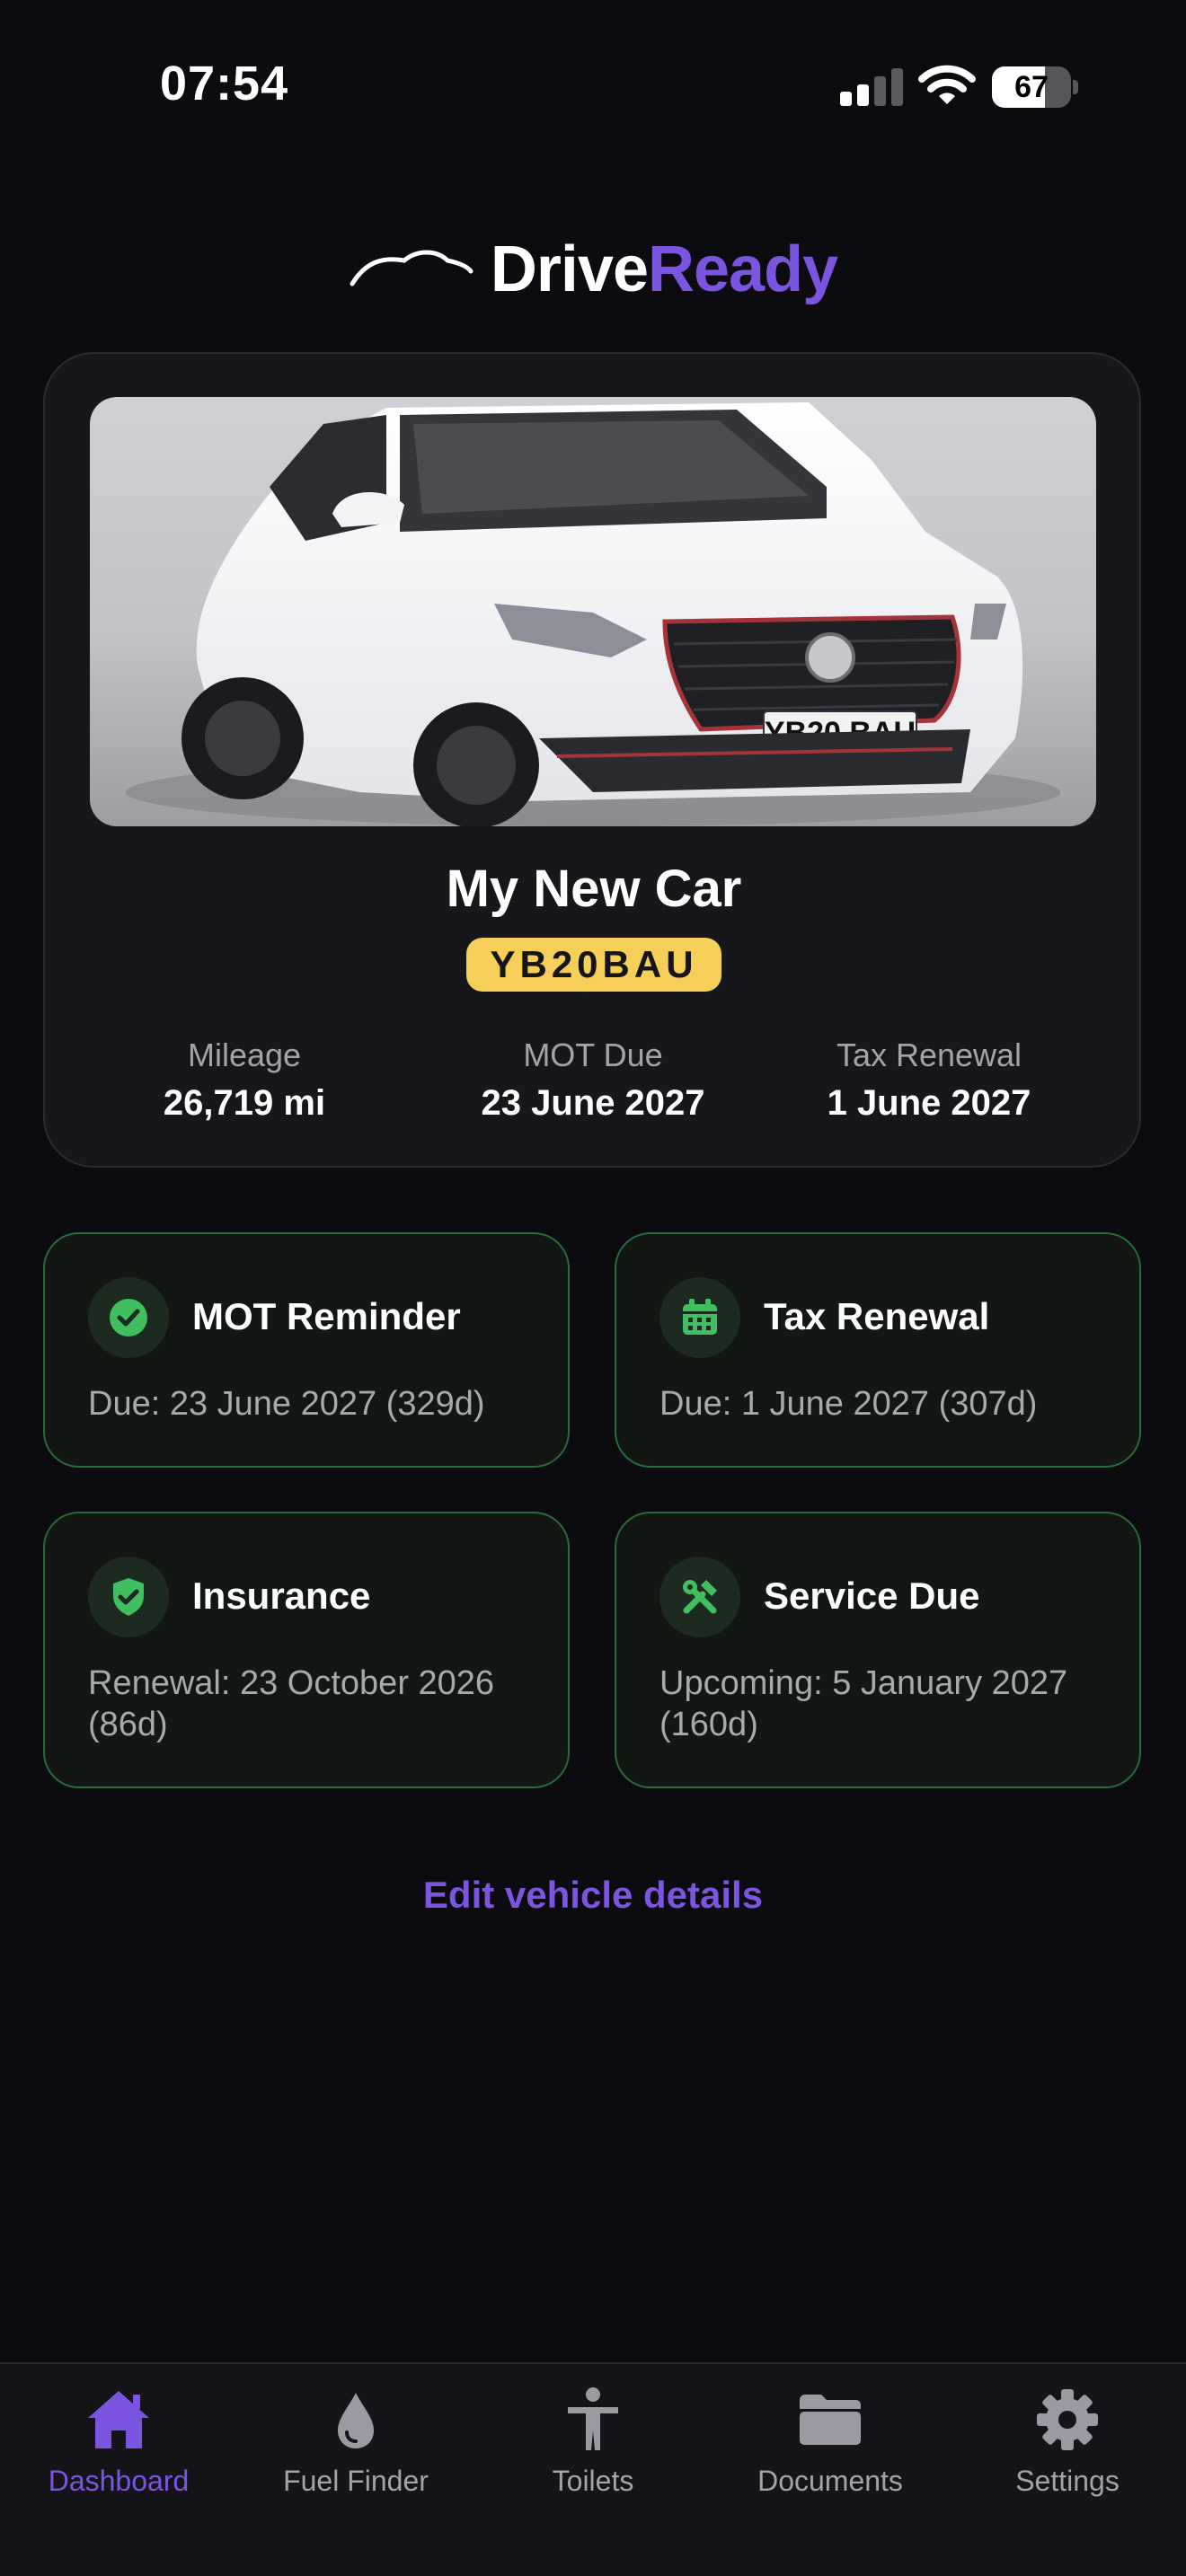 The image size is (1186, 2576). What do you see at coordinates (878, 1350) in the screenshot?
I see `reminder-card-tax: Tax Renewal Due: 1 June 2027 (307d)` at bounding box center [878, 1350].